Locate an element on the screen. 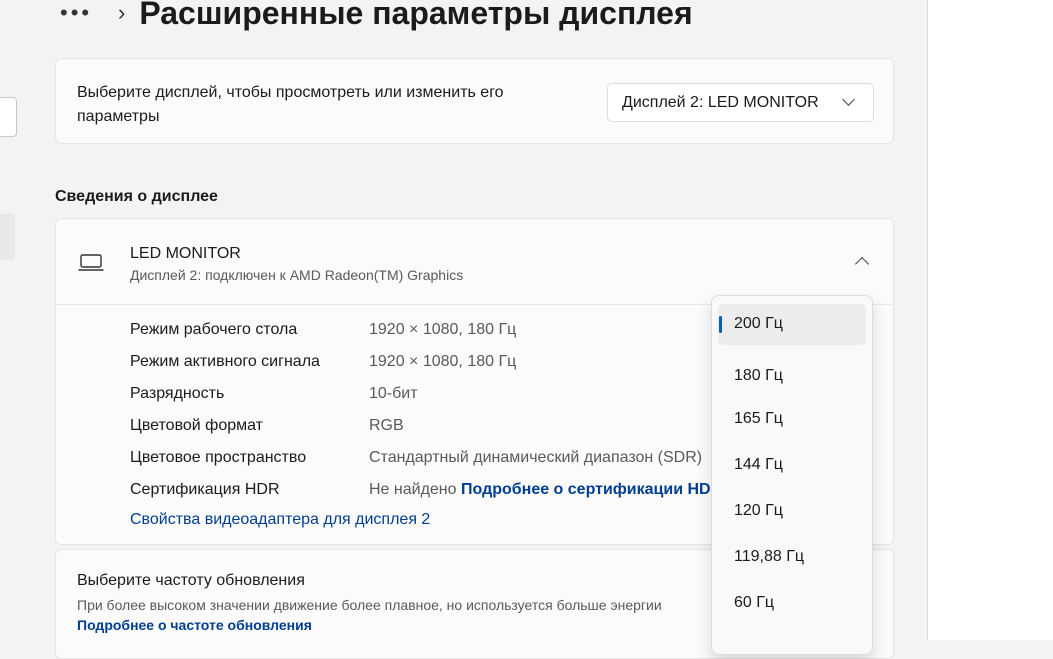  info-row-desktop-mode: Режим рабочего стола 1920 × 1080, 180 Гц is located at coordinates (323, 330).